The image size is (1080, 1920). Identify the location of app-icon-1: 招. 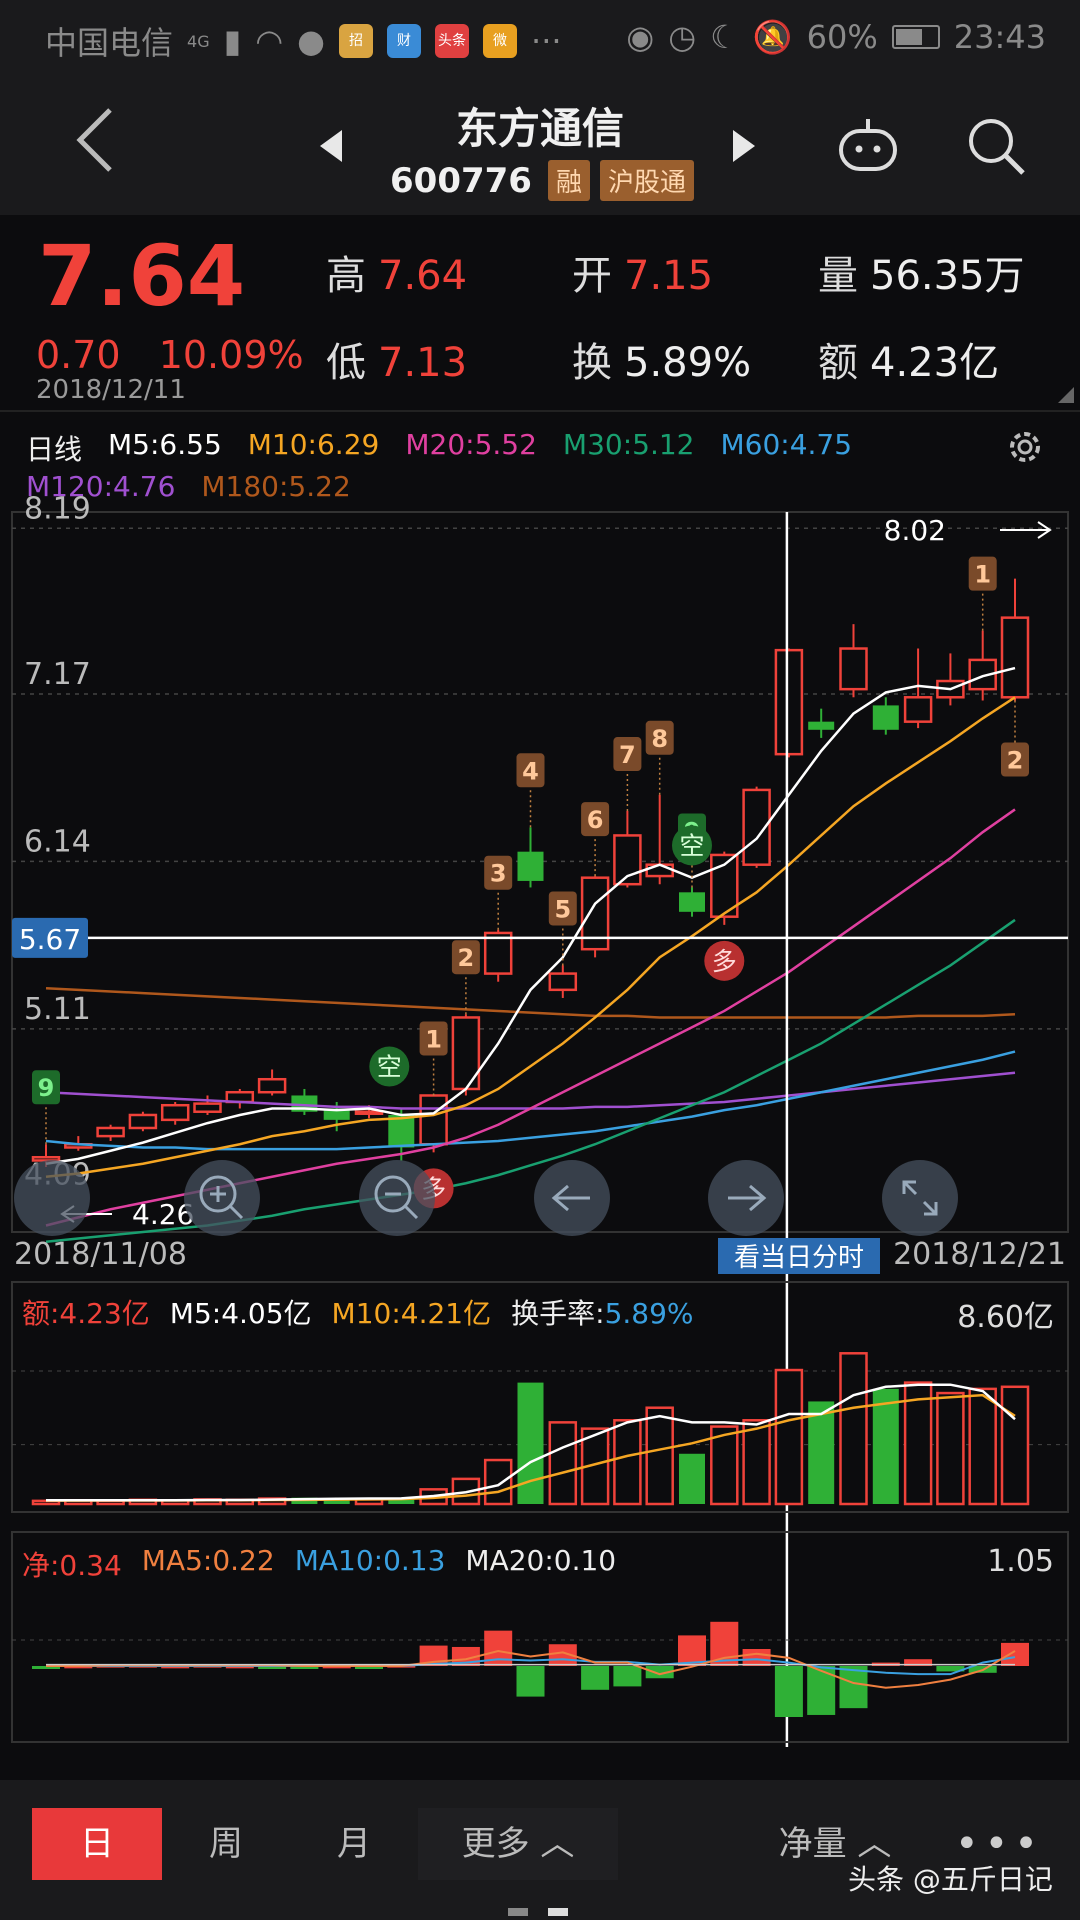
(356, 41).